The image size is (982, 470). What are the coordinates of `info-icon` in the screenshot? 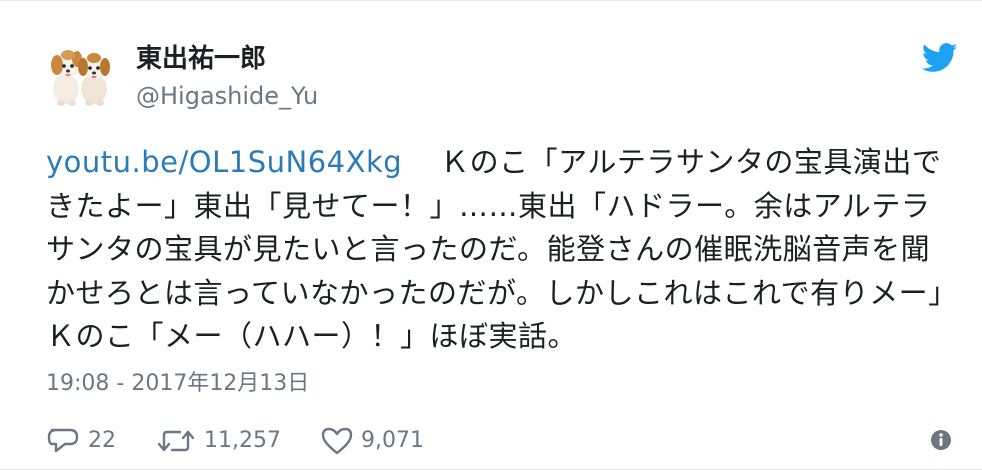 It's located at (941, 440).